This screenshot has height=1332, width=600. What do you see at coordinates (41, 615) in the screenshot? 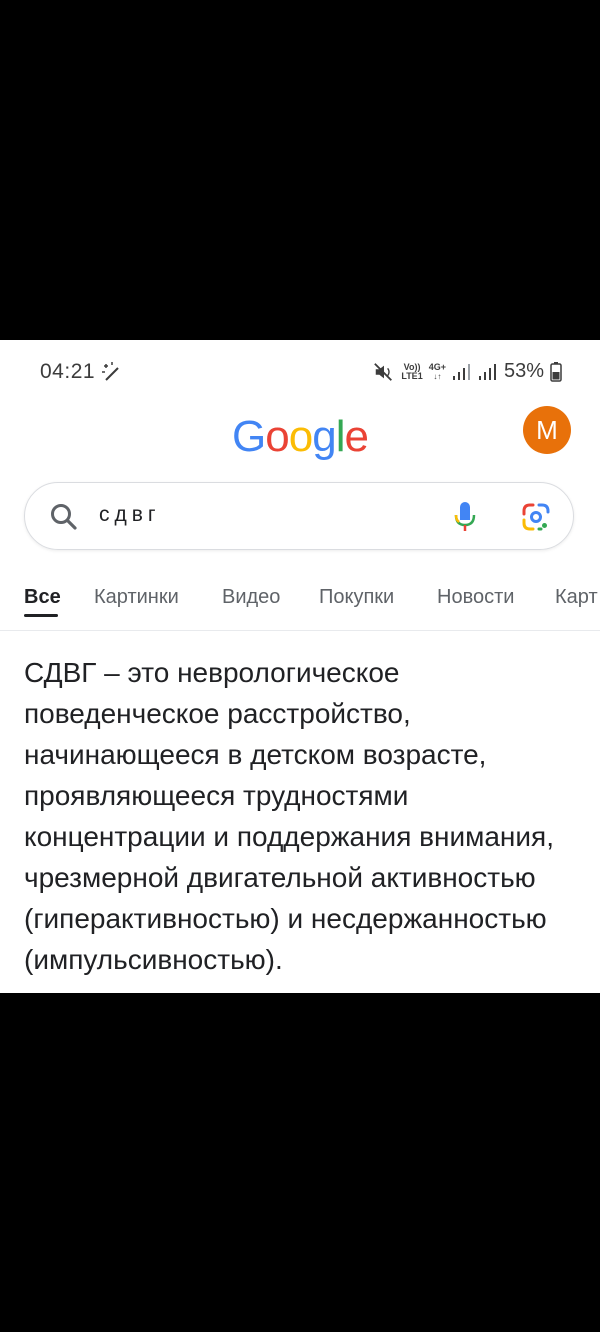
I see `active-tab-indicator` at bounding box center [41, 615].